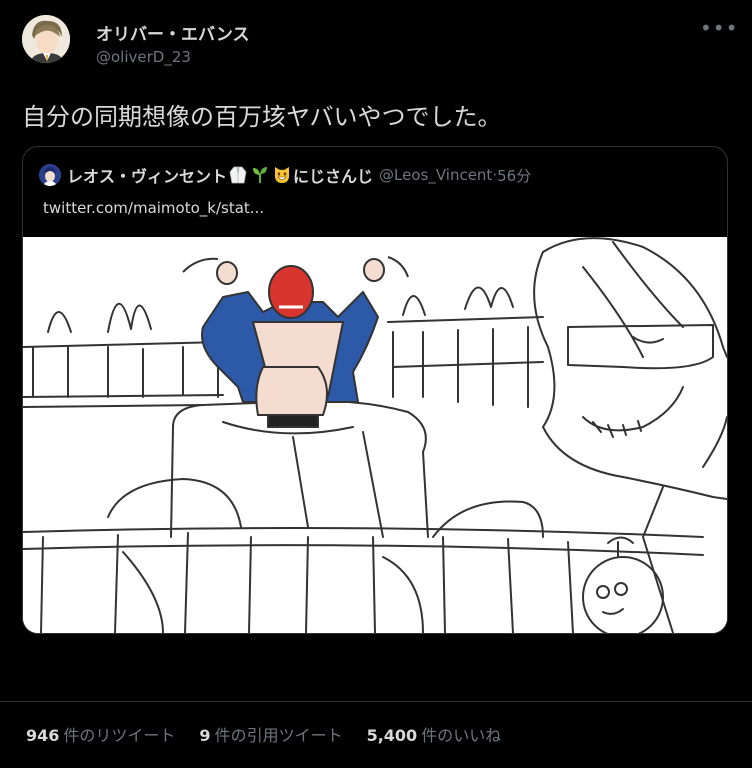  I want to click on quoted-author-handle: @Leos_Vincent, so click(435, 175).